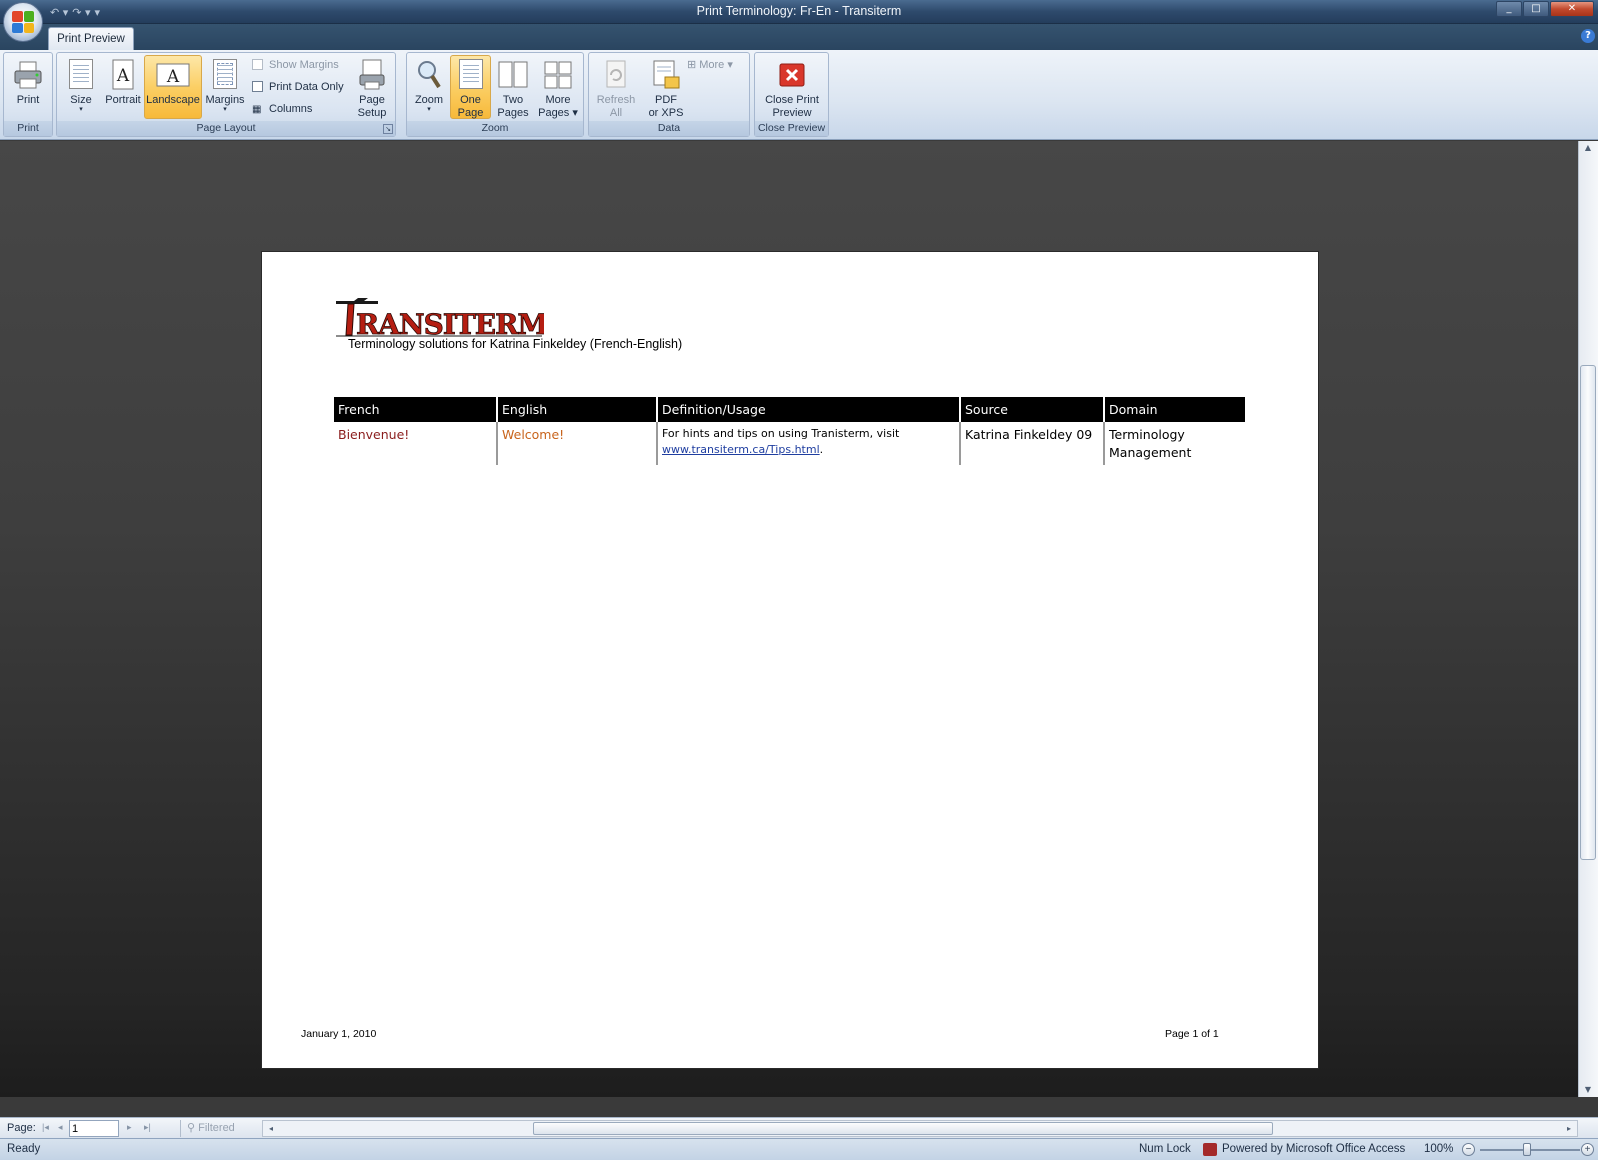 The image size is (1598, 1160). What do you see at coordinates (429, 75) in the screenshot?
I see `magnifier-icon` at bounding box center [429, 75].